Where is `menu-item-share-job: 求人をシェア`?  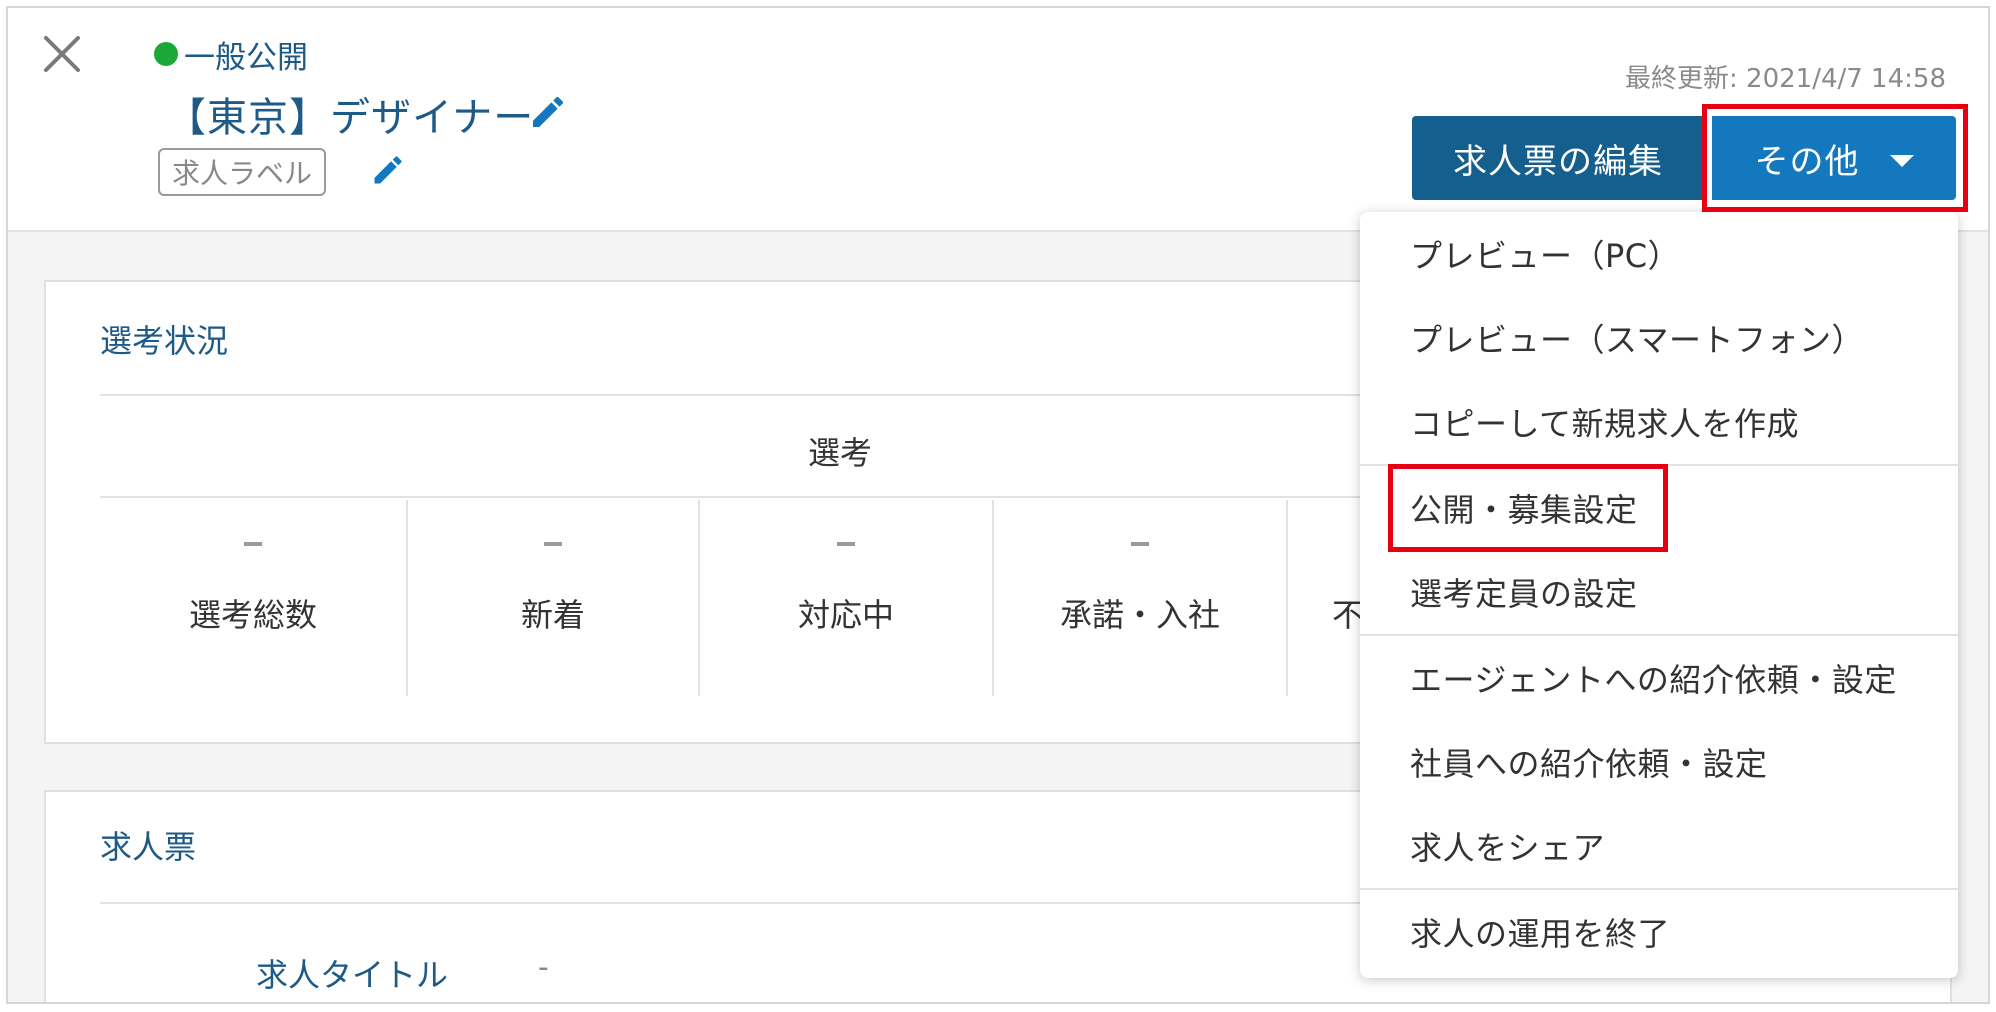
menu-item-share-job: 求人をシェア is located at coordinates (1659, 846).